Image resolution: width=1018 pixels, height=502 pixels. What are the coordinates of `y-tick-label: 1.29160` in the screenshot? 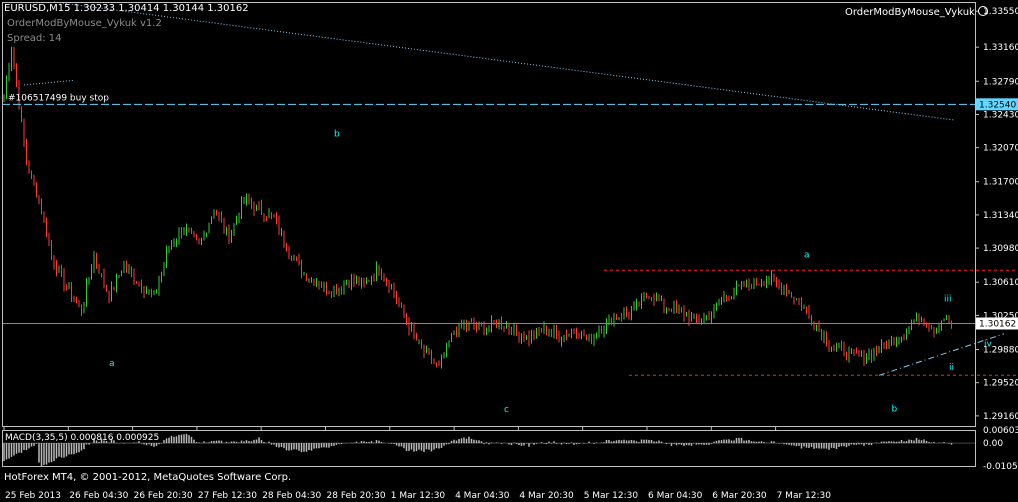 It's located at (1000, 417).